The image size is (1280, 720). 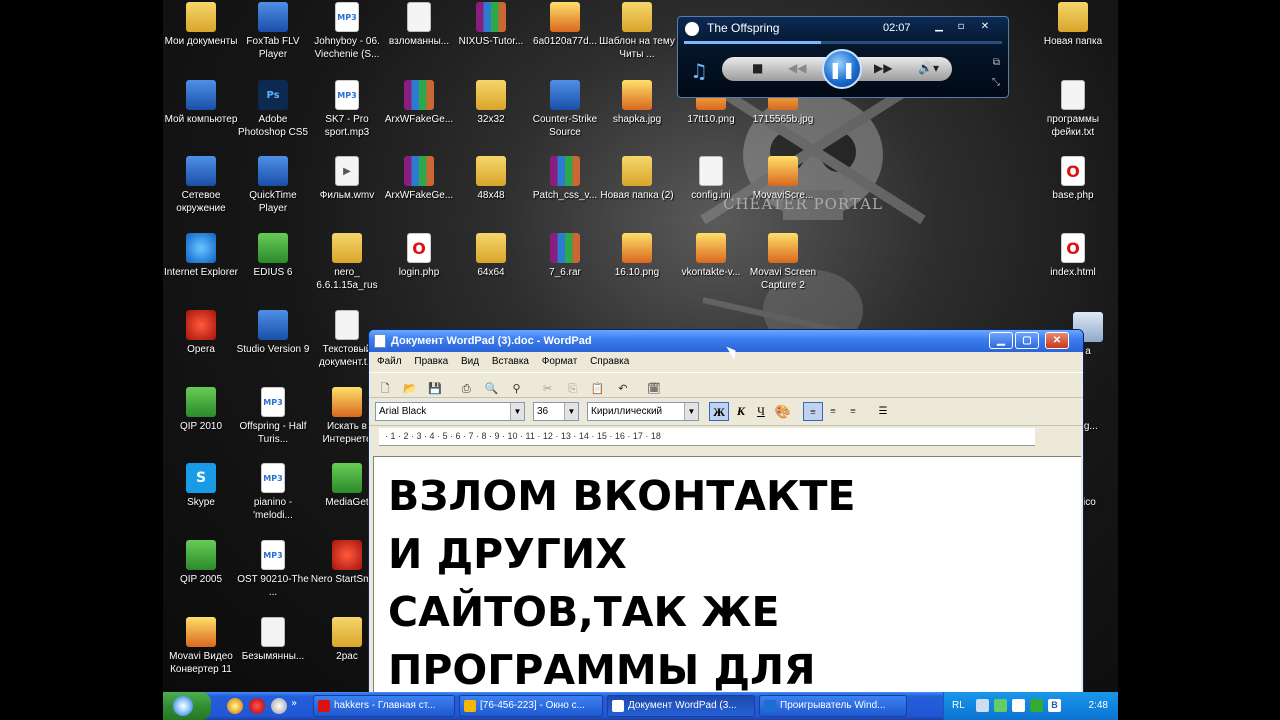 What do you see at coordinates (187, 706) in the screenshot?
I see `start-button` at bounding box center [187, 706].